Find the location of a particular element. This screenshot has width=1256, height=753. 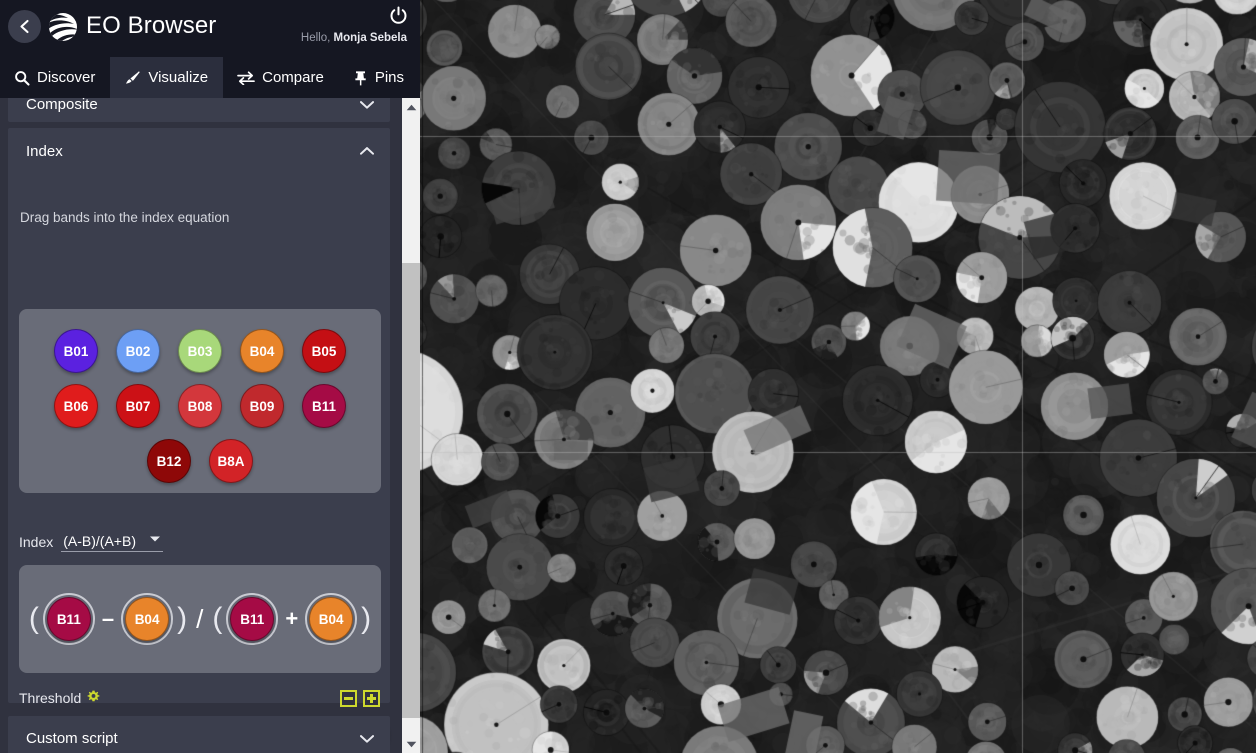

threshold-label: Threshold is located at coordinates (50, 698).